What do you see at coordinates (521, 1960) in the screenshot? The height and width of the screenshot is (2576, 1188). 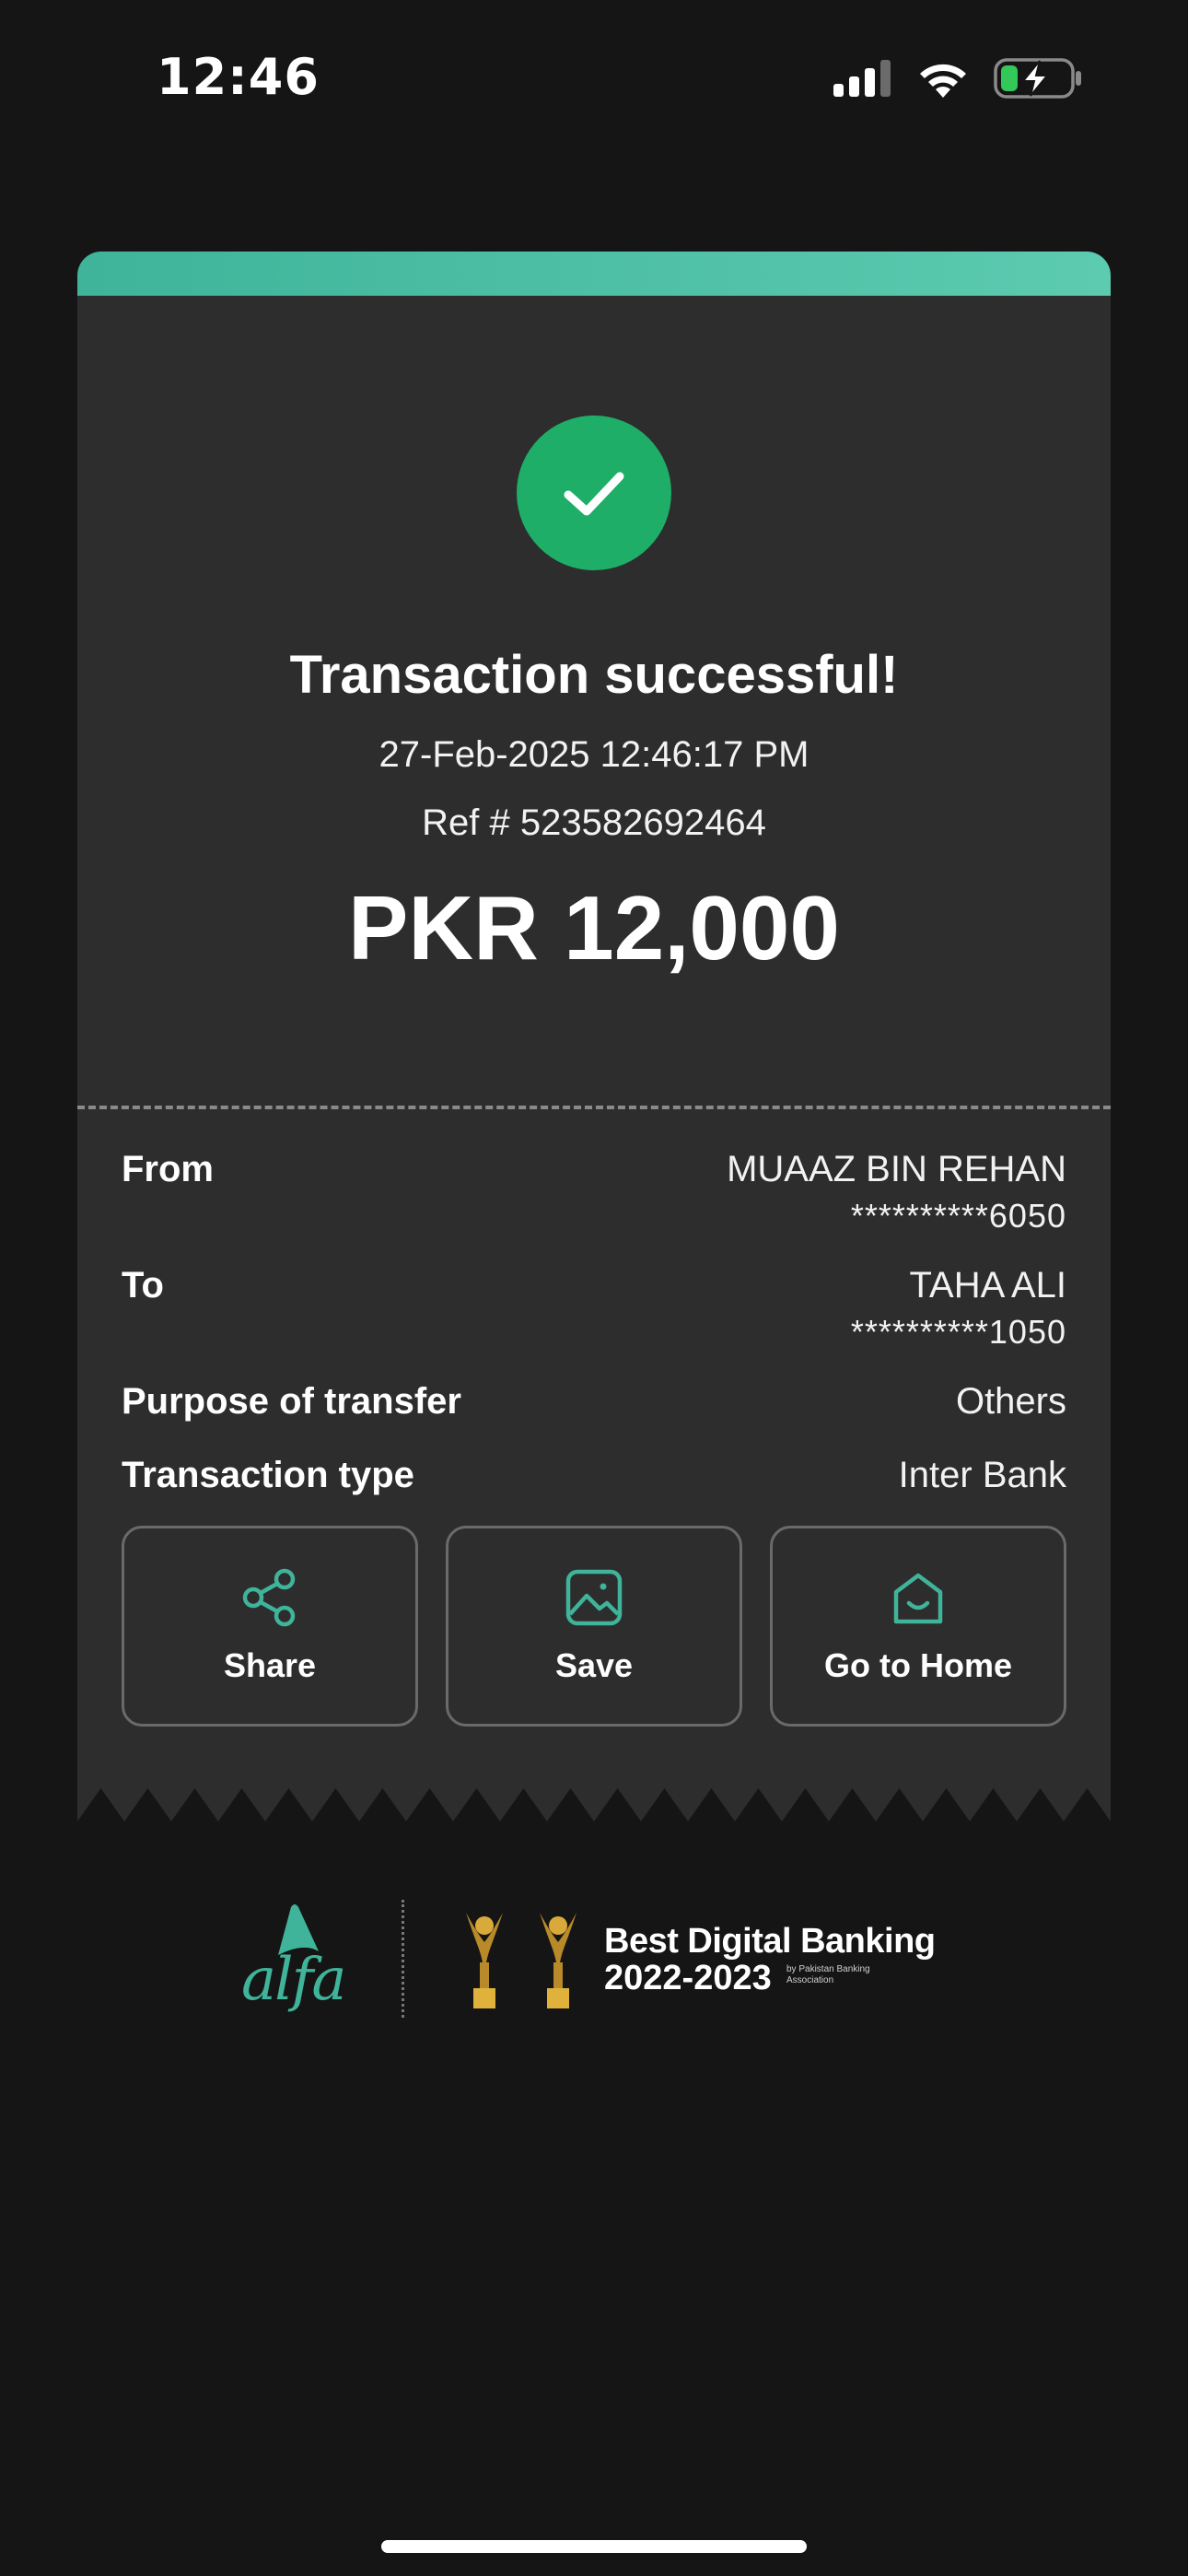 I see `trophy-icon` at bounding box center [521, 1960].